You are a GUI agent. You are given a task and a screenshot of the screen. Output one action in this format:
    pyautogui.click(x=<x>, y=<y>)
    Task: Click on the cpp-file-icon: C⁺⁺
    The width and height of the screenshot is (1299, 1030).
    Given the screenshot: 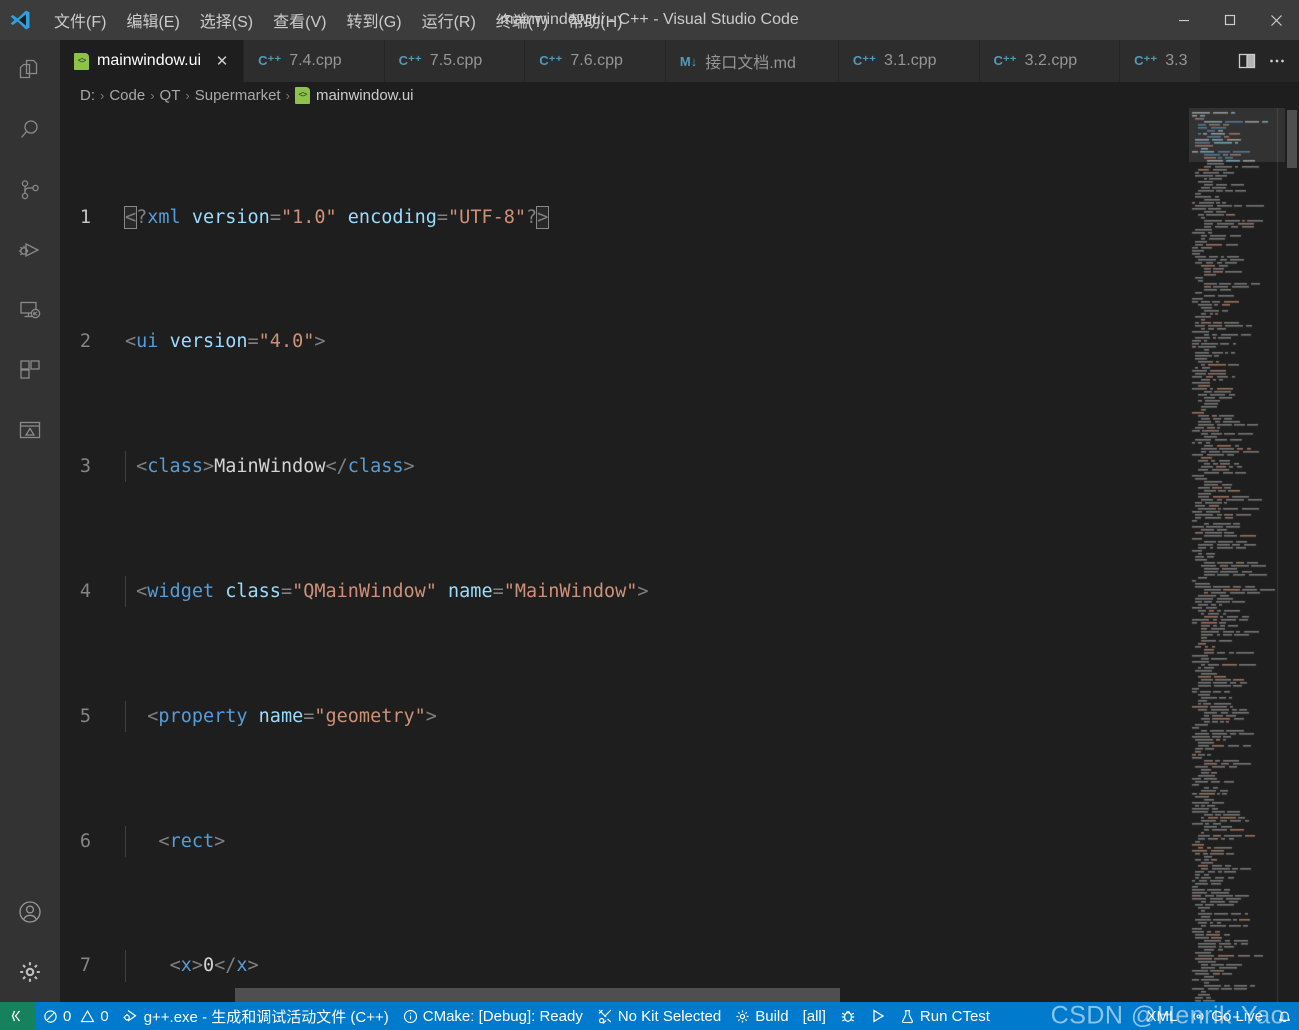 What is the action you would take?
    pyautogui.click(x=1146, y=60)
    